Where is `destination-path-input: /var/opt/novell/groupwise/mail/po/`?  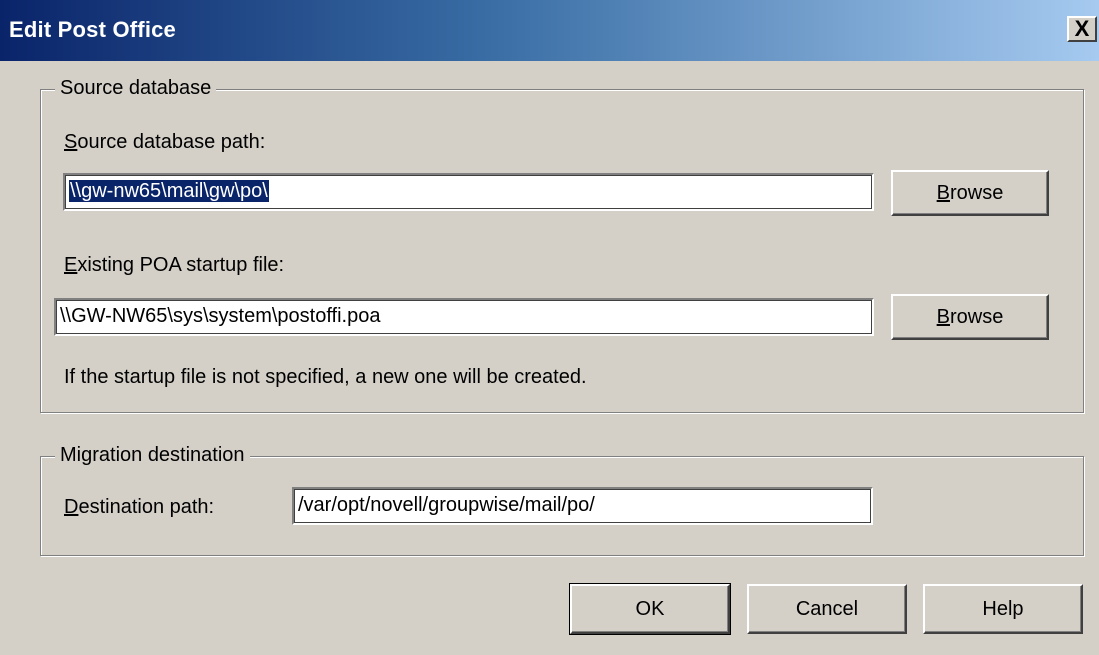
destination-path-input: /var/opt/novell/groupwise/mail/po/ is located at coordinates (582, 506).